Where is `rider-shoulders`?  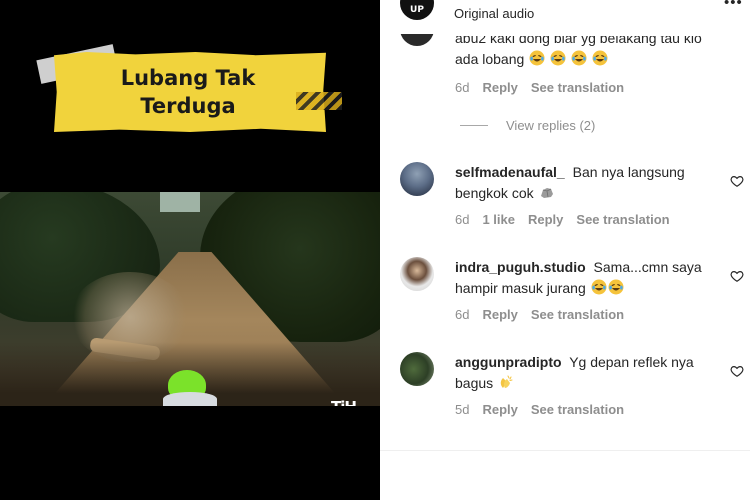
rider-shoulders is located at coordinates (190, 399).